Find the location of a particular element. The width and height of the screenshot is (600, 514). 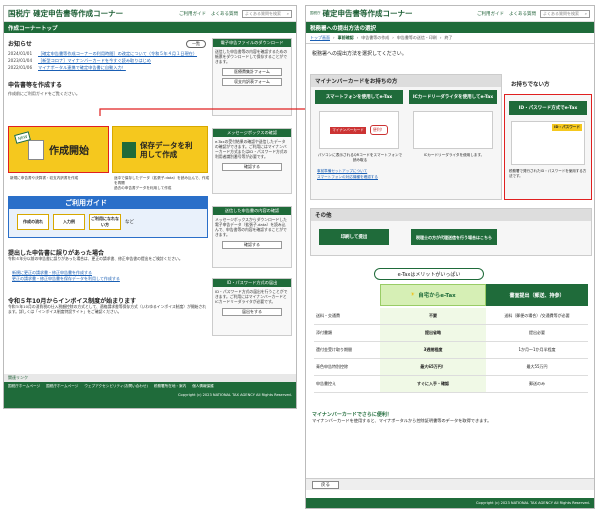

merit-row: 青色申告特別控除 最大65万円！ 最大55万円 is located at coordinates (451, 367).